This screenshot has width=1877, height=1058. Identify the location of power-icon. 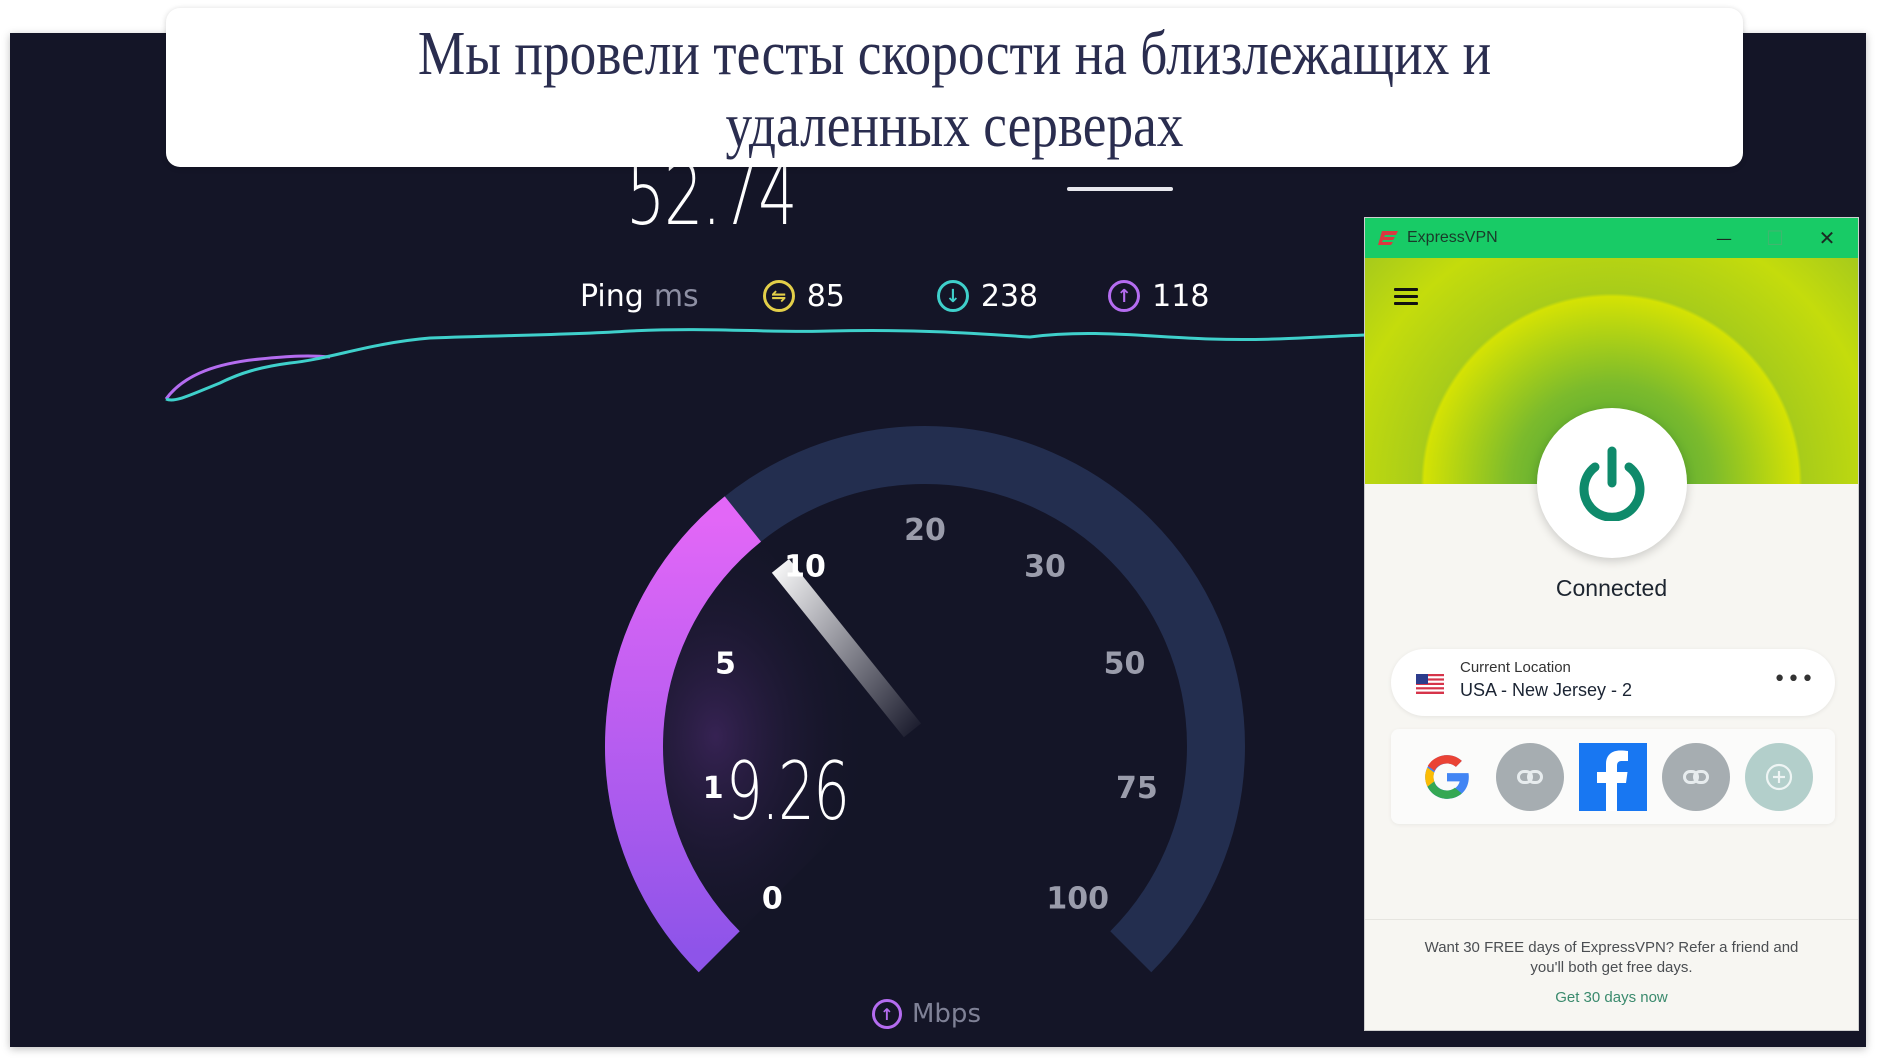
(1612, 483).